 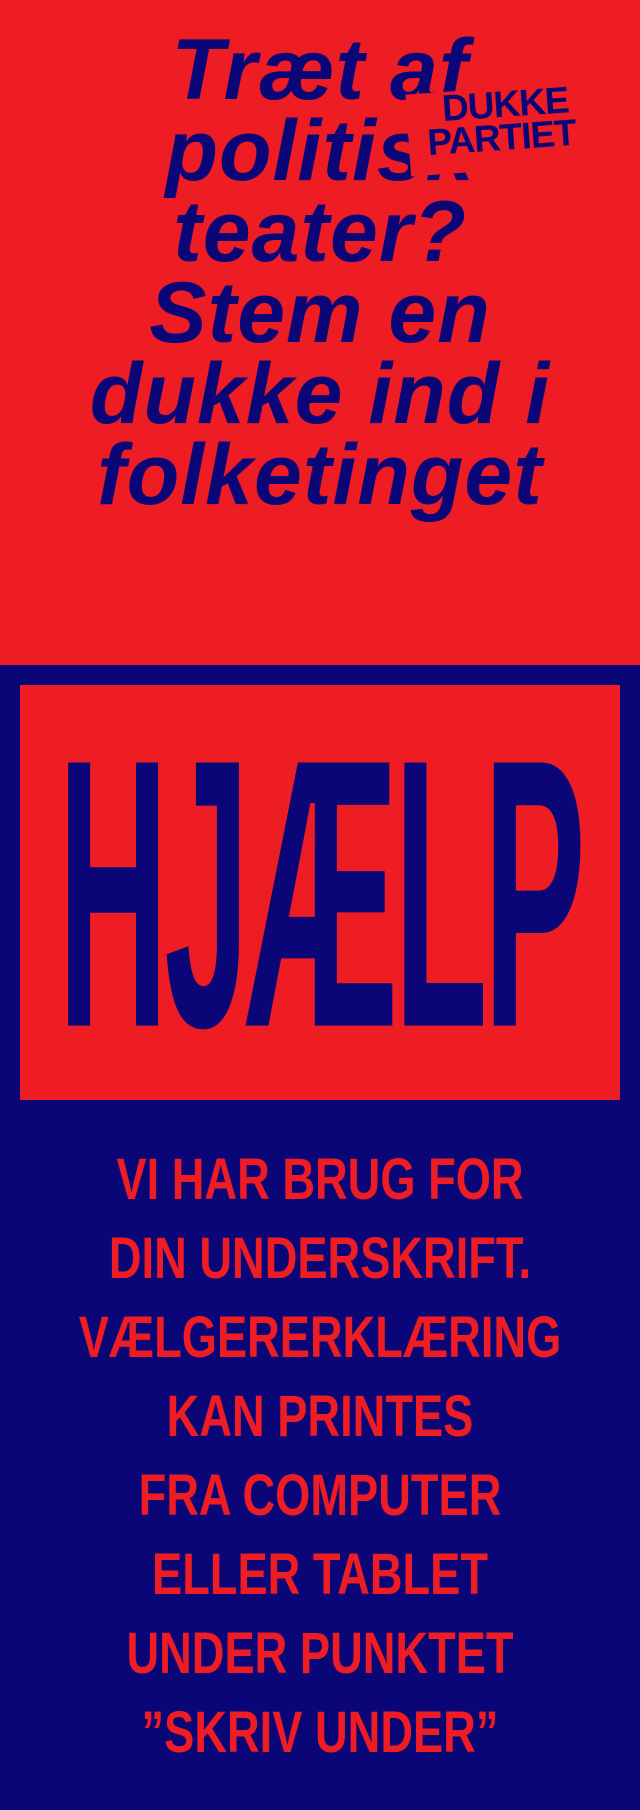 I want to click on headline-line: folketinget, so click(x=320, y=475).